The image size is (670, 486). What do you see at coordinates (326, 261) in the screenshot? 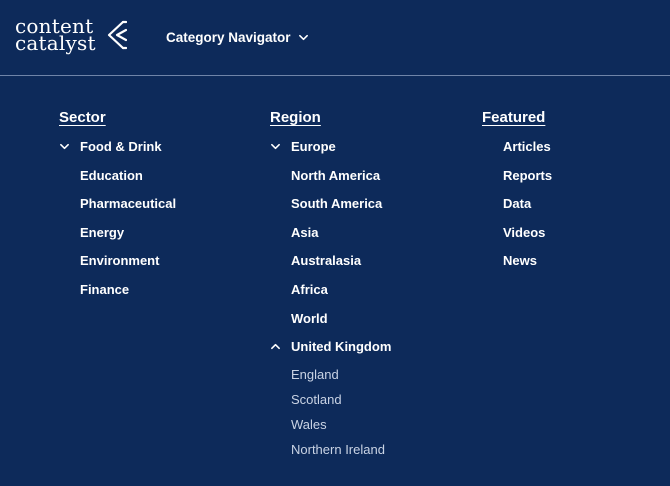
I see `region-item-label: Australasia` at bounding box center [326, 261].